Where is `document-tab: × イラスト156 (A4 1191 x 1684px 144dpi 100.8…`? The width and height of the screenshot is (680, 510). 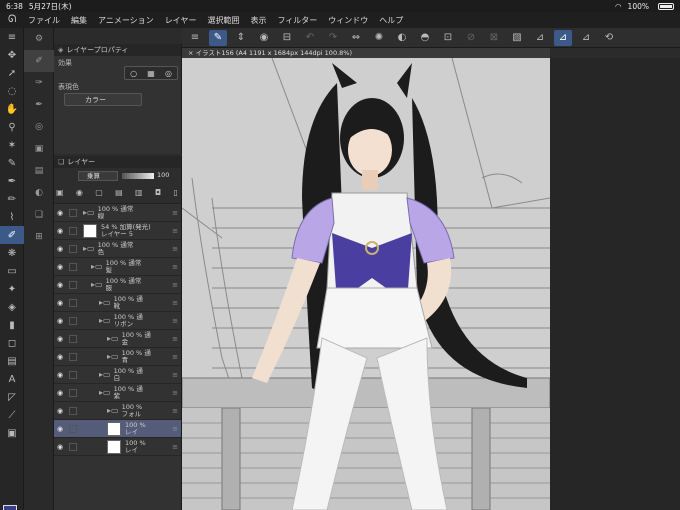 document-tab: × イラスト156 (A4 1191 x 1684px 144dpi 100.8… is located at coordinates (366, 53).